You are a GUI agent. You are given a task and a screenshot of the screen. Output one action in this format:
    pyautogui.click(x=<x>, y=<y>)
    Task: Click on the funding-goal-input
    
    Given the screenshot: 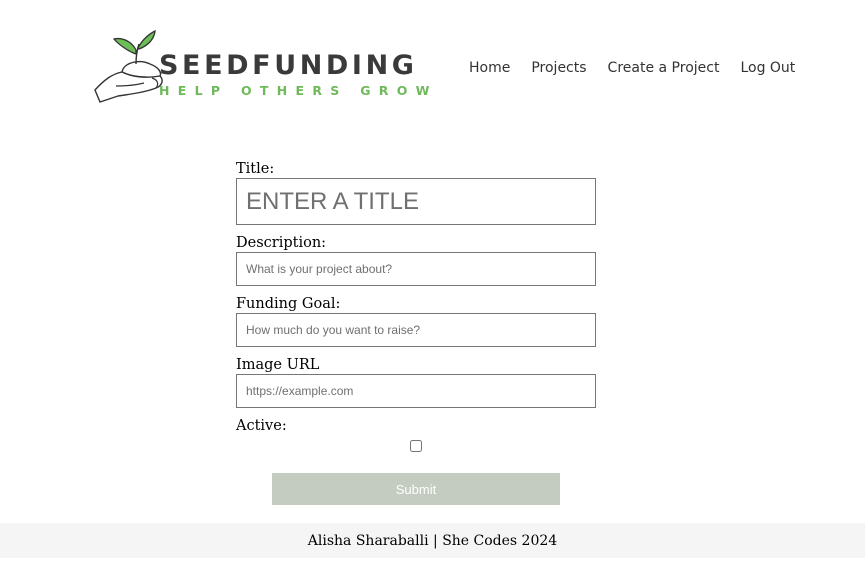 What is the action you would take?
    pyautogui.click(x=416, y=330)
    